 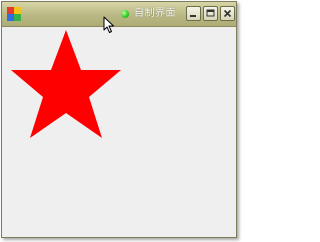 I want to click on maximize-icon, so click(x=210, y=13).